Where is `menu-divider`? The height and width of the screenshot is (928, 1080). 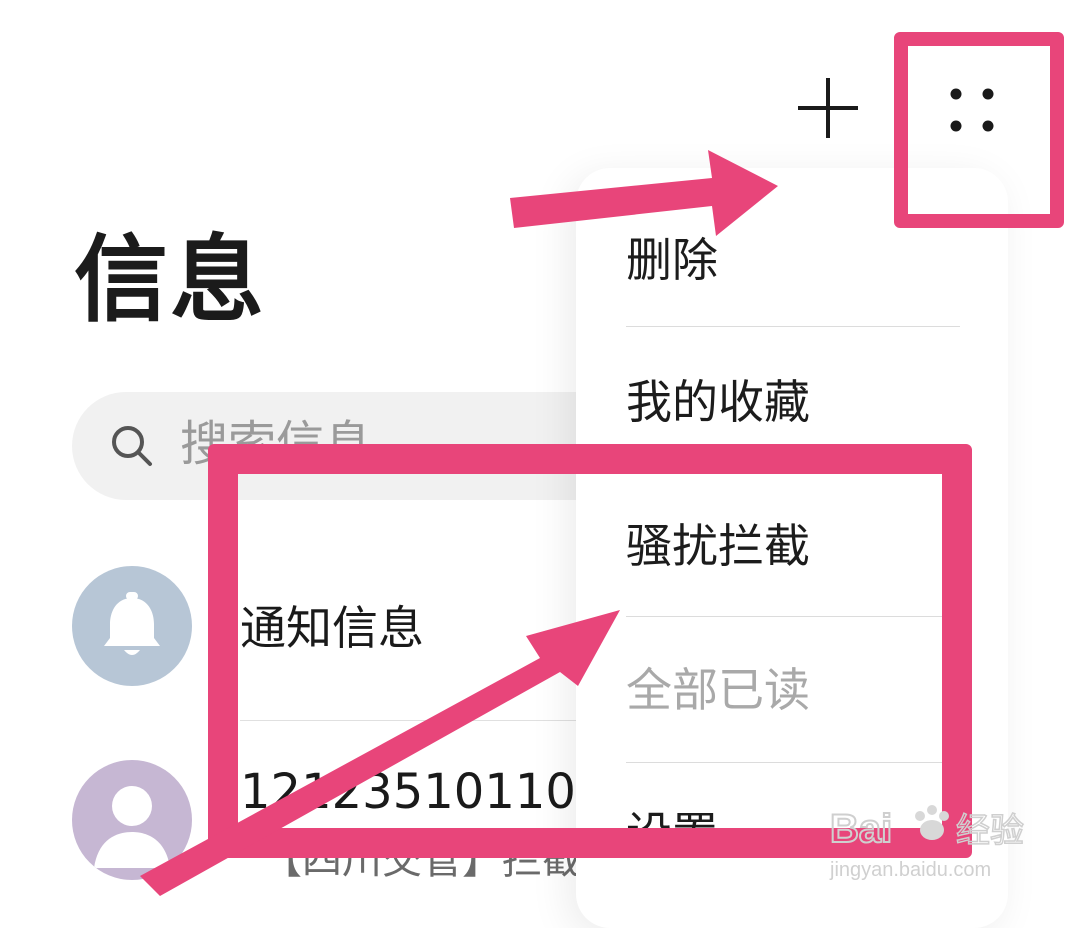
menu-divider is located at coordinates (793, 326).